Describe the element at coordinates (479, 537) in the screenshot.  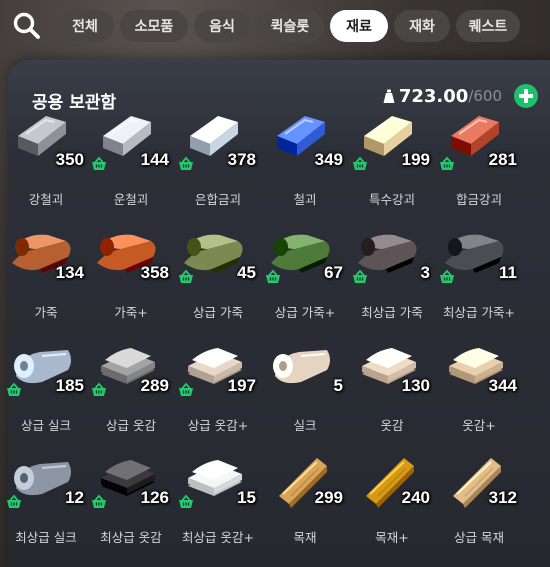
I see `item-name: 상급 목재` at that location.